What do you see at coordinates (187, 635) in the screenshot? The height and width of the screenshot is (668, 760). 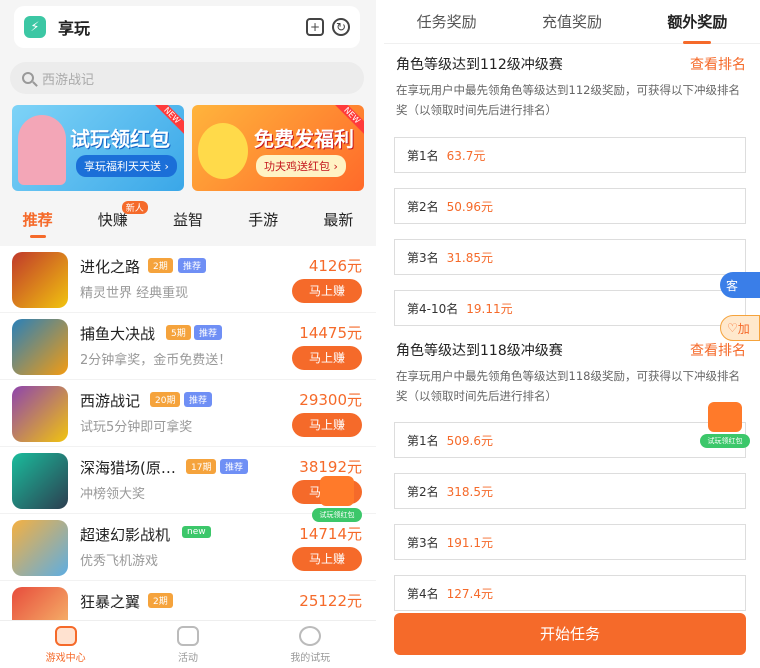 I see `gift-box-icon` at bounding box center [187, 635].